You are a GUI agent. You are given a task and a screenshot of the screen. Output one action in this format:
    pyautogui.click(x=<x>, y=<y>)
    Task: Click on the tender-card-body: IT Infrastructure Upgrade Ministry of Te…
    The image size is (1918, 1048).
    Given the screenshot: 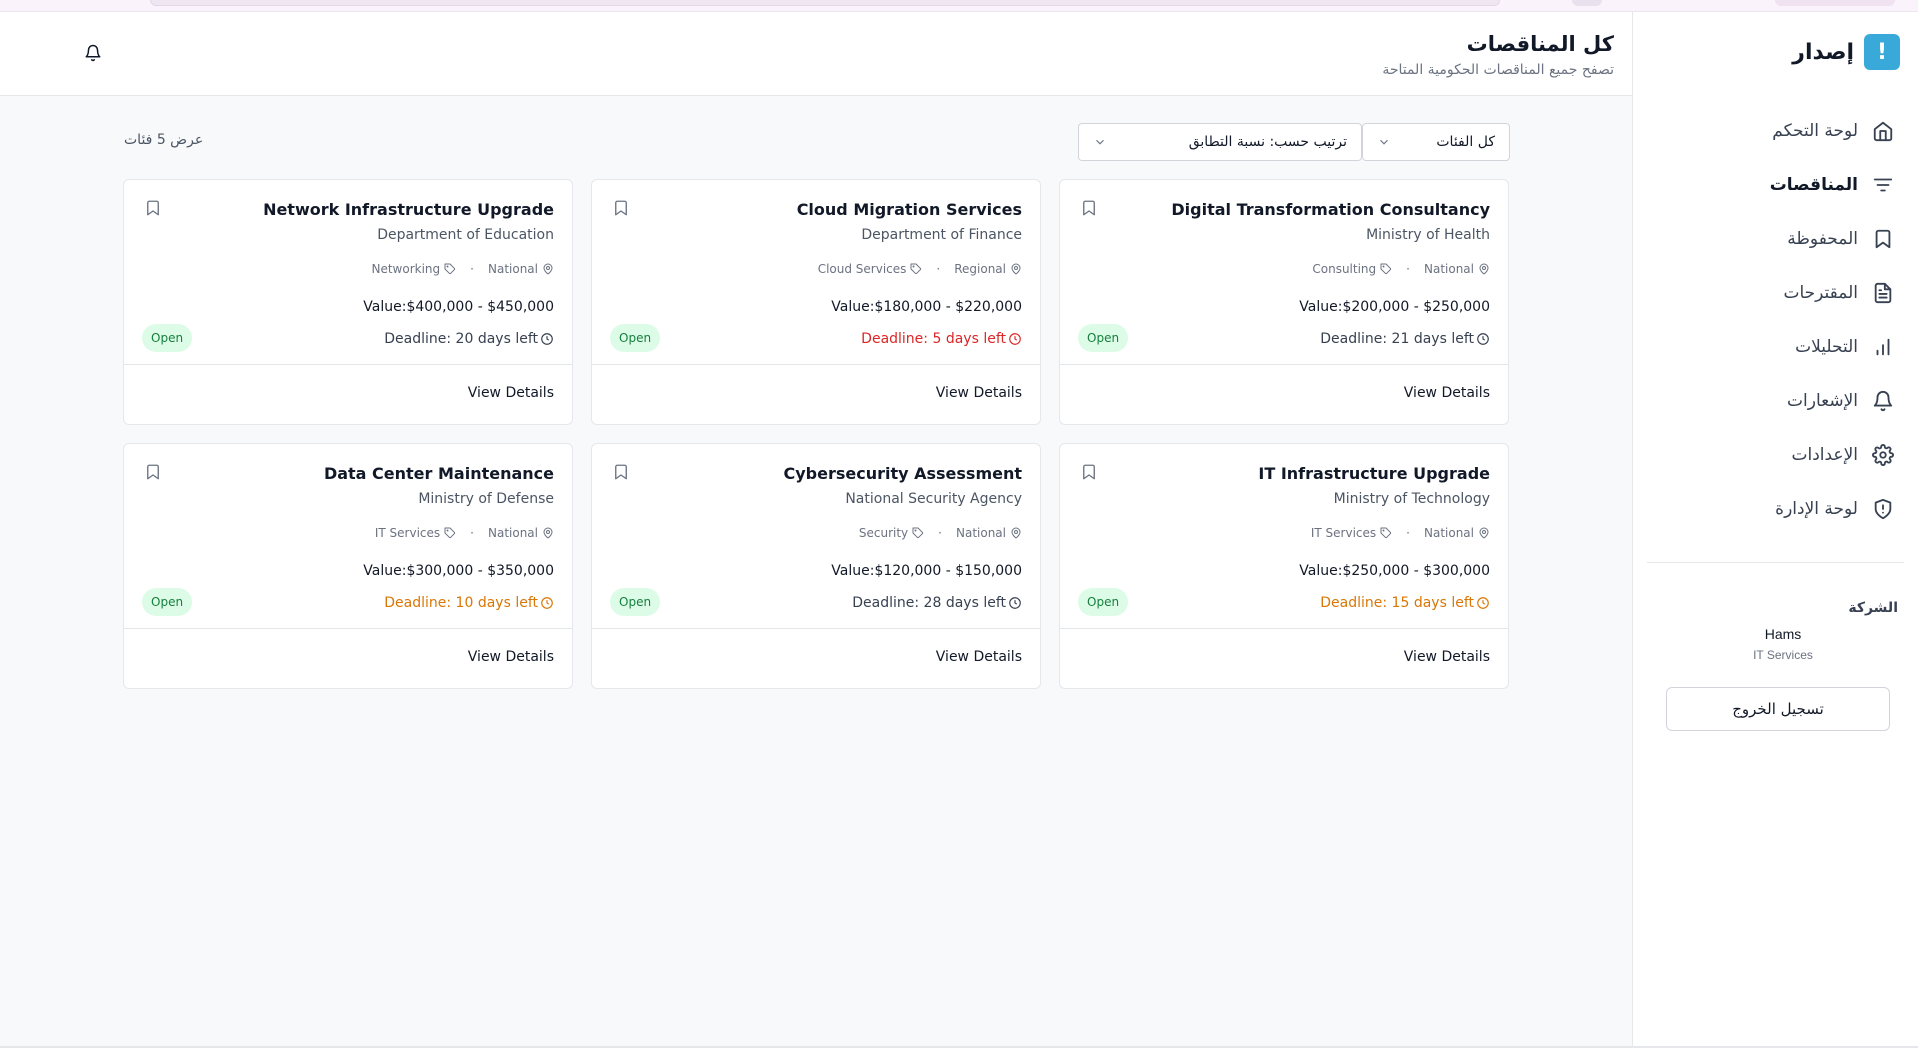 What is the action you would take?
    pyautogui.click(x=1284, y=537)
    